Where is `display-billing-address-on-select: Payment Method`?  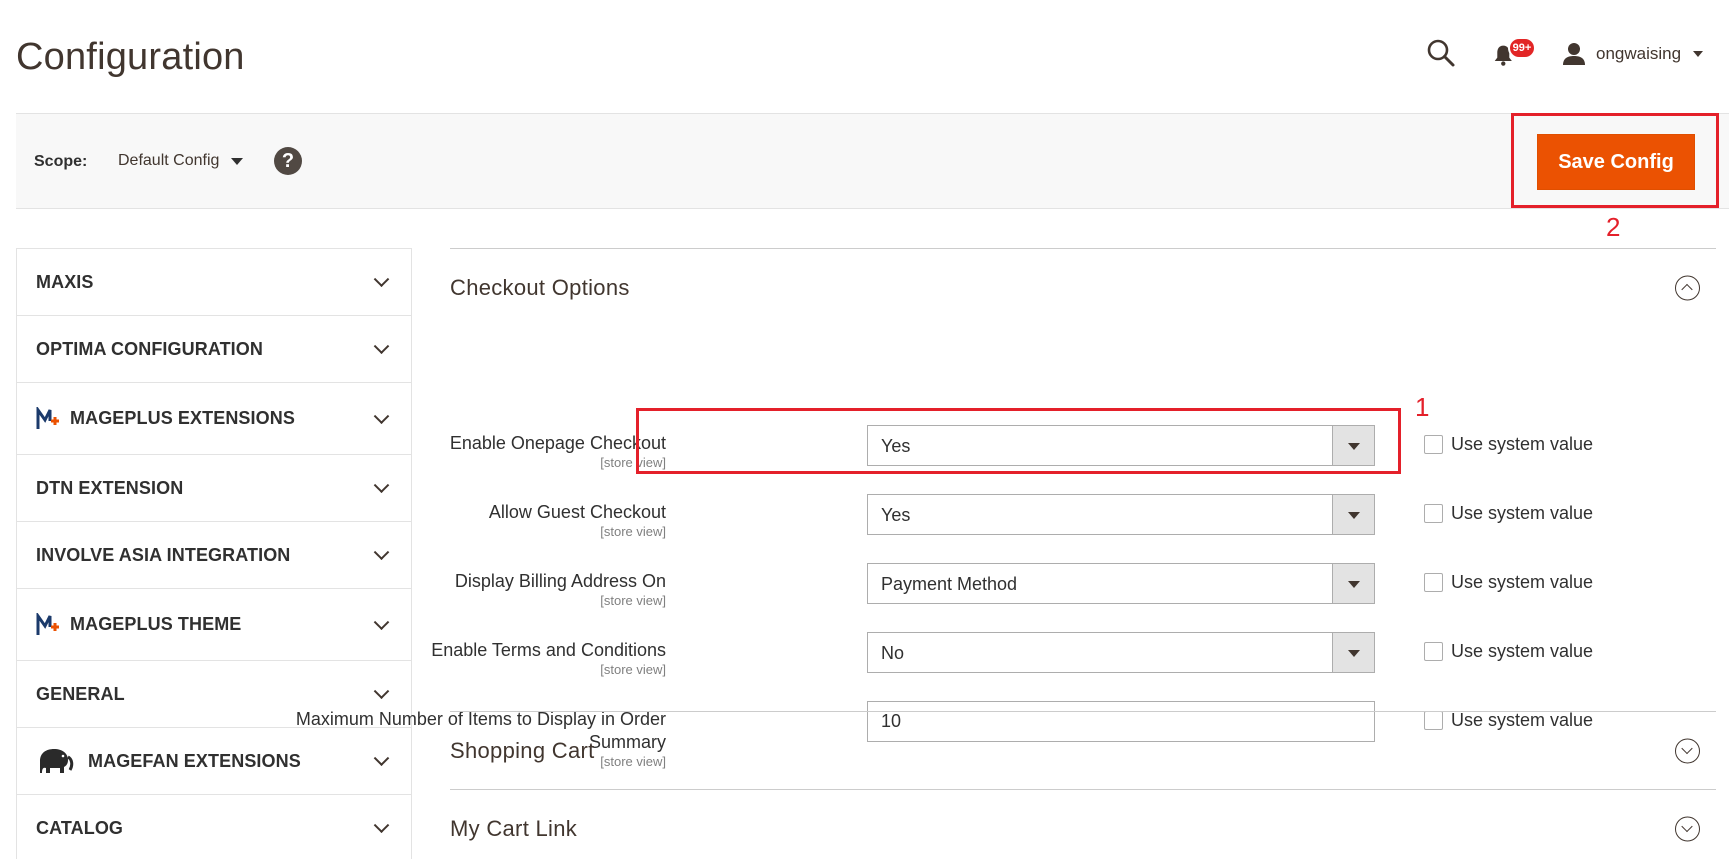 display-billing-address-on-select: Payment Method is located at coordinates (1121, 583).